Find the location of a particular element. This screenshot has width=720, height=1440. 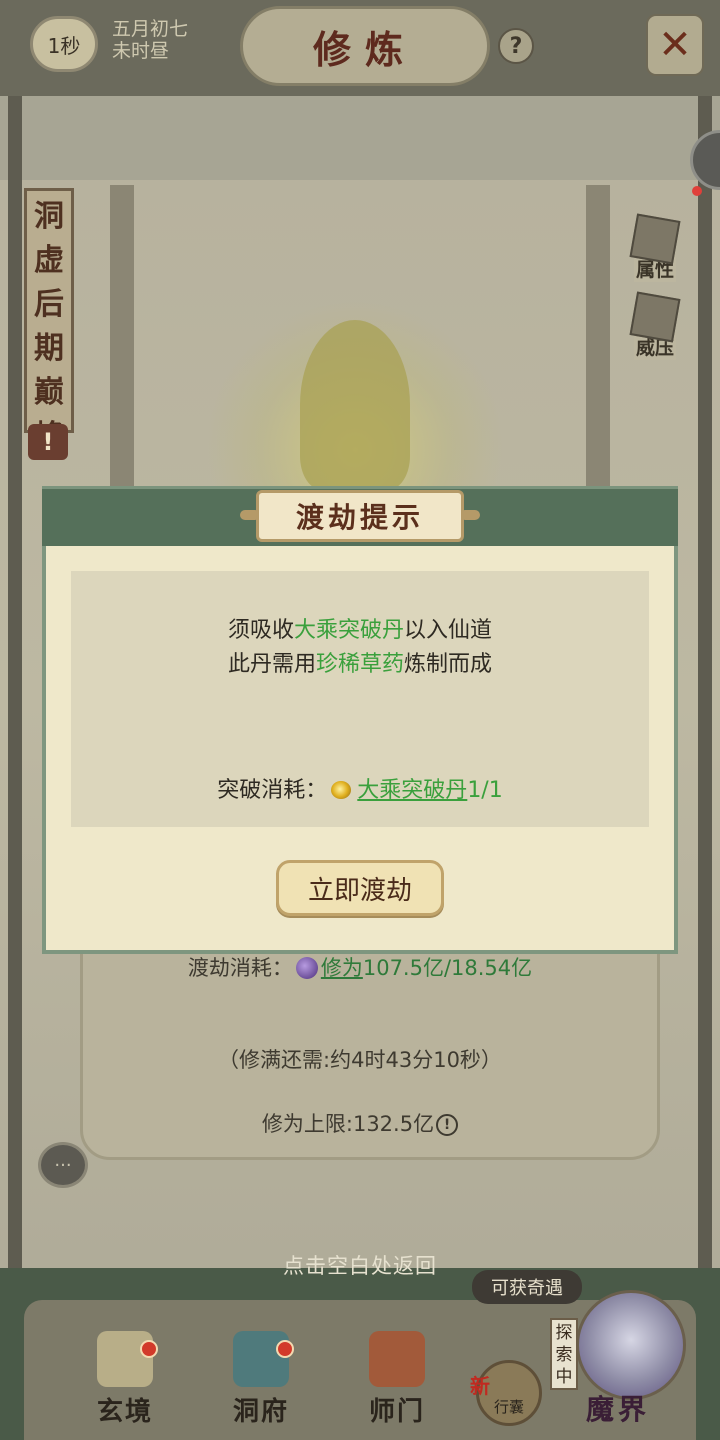

nav-dongfu: 洞府 is located at coordinates (261, 1378).